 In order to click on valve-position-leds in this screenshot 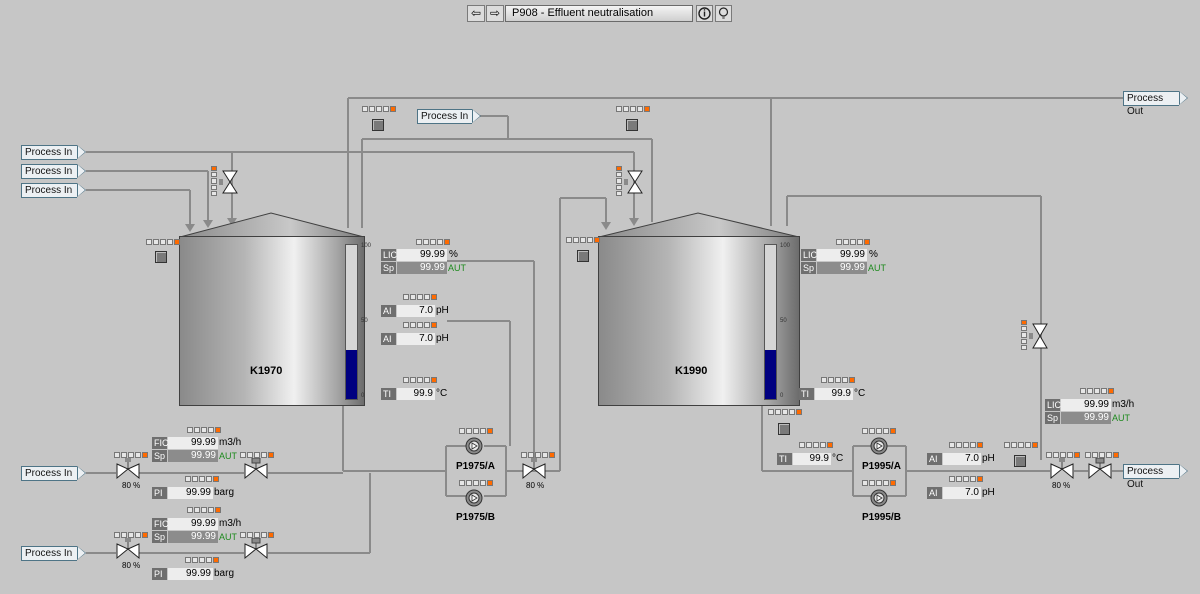, I will do `click(214, 181)`.